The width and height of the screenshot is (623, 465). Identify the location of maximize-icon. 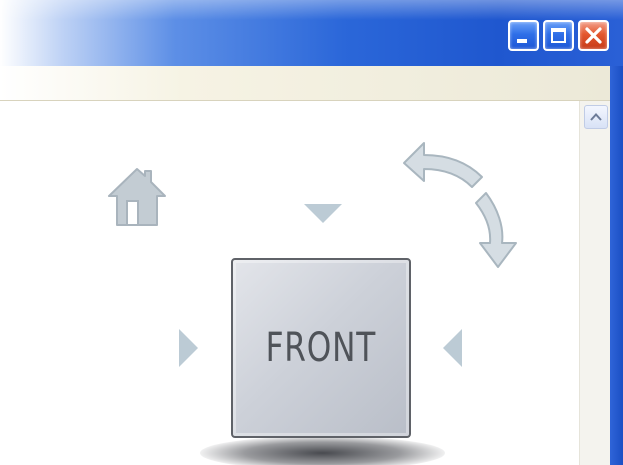
(558, 35).